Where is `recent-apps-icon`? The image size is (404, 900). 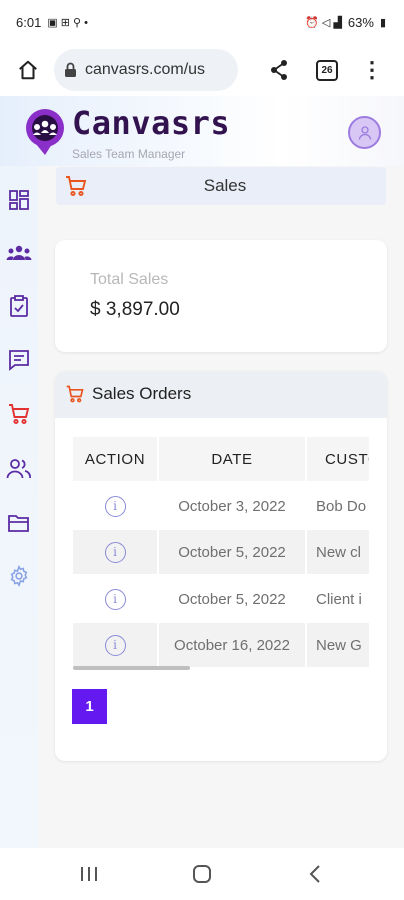
recent-apps-icon is located at coordinates (89, 874).